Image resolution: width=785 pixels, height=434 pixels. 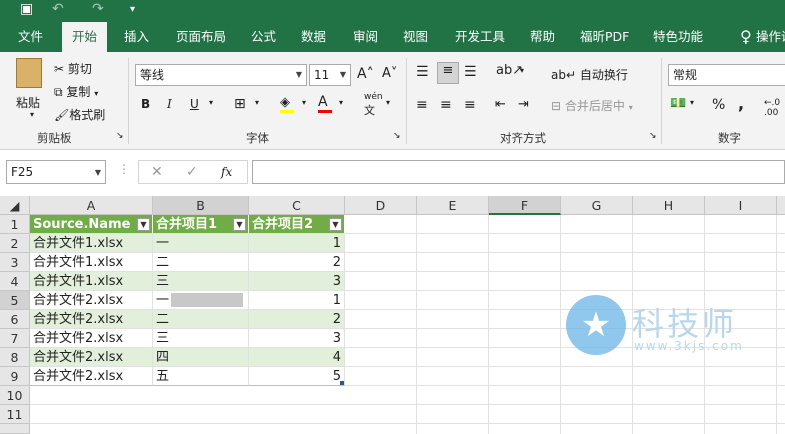 I want to click on phonetic-dropdown-icon: ▾, so click(x=388, y=102).